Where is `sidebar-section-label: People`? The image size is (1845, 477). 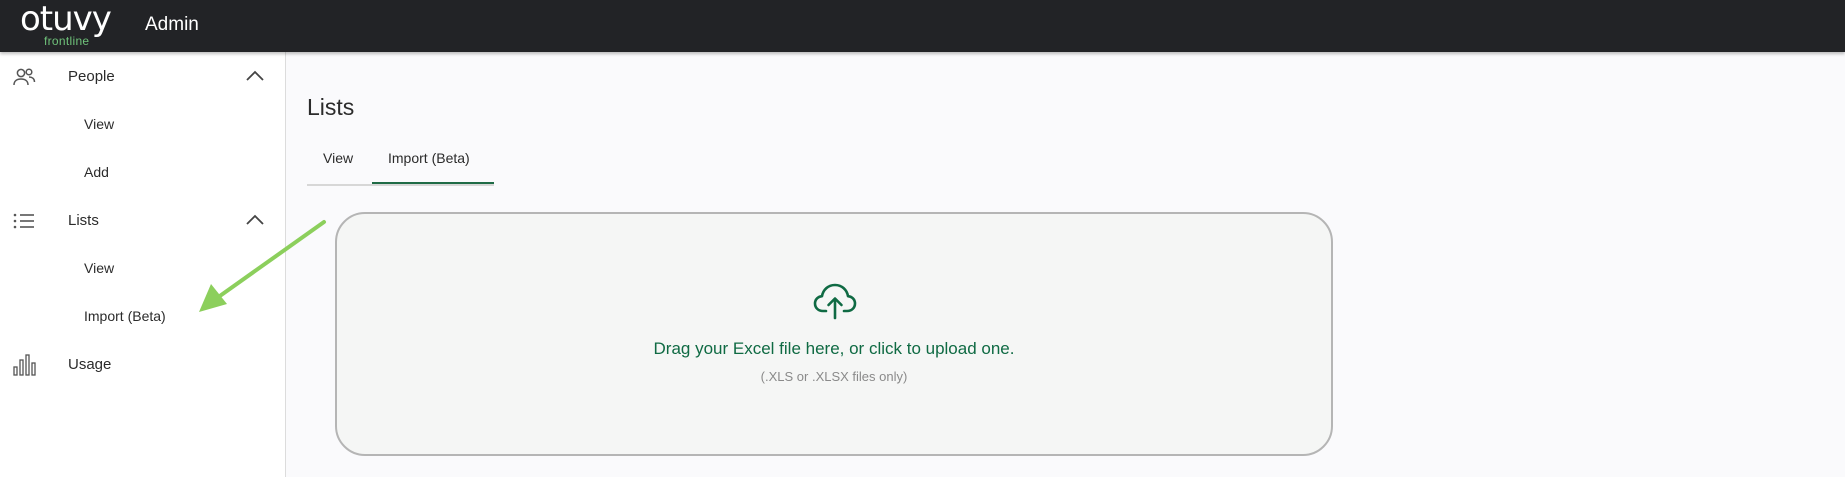
sidebar-section-label: People is located at coordinates (91, 76).